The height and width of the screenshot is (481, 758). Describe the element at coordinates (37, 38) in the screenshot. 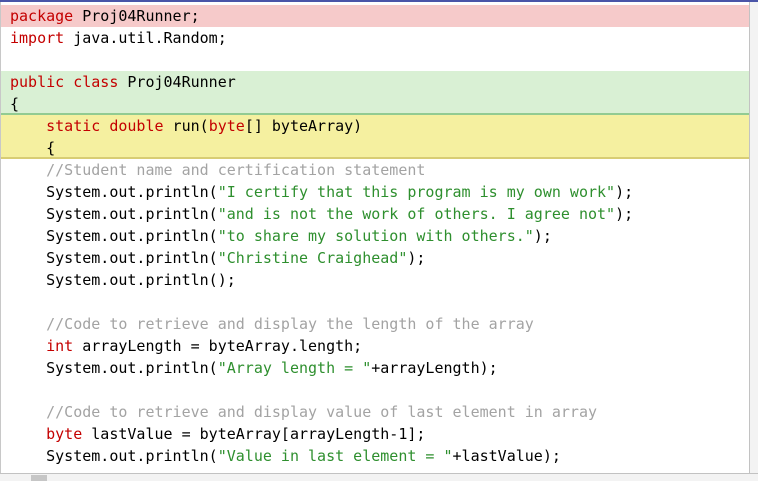

I see `code-token: import` at that location.